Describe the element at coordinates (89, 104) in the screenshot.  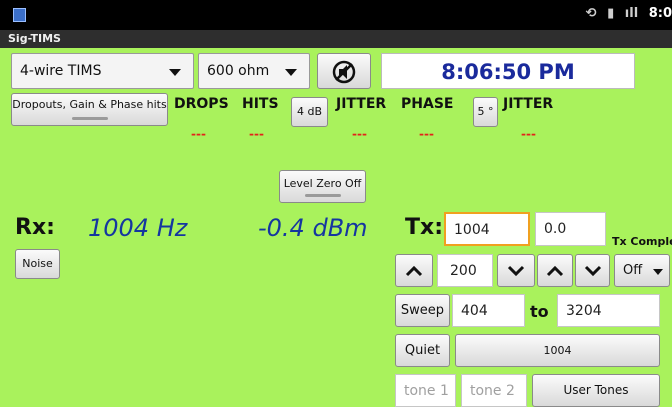
I see `dropouts-button-label: Dropouts, Gain & Phase hits` at that location.